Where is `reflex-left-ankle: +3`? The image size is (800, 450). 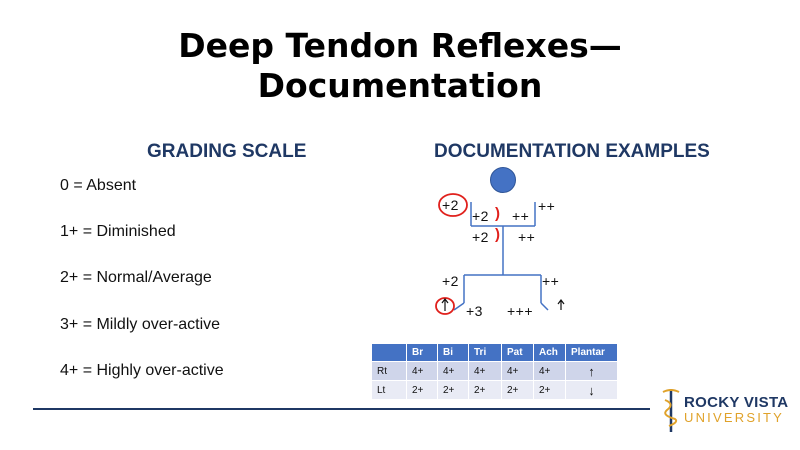 reflex-left-ankle: +3 is located at coordinates (474, 311).